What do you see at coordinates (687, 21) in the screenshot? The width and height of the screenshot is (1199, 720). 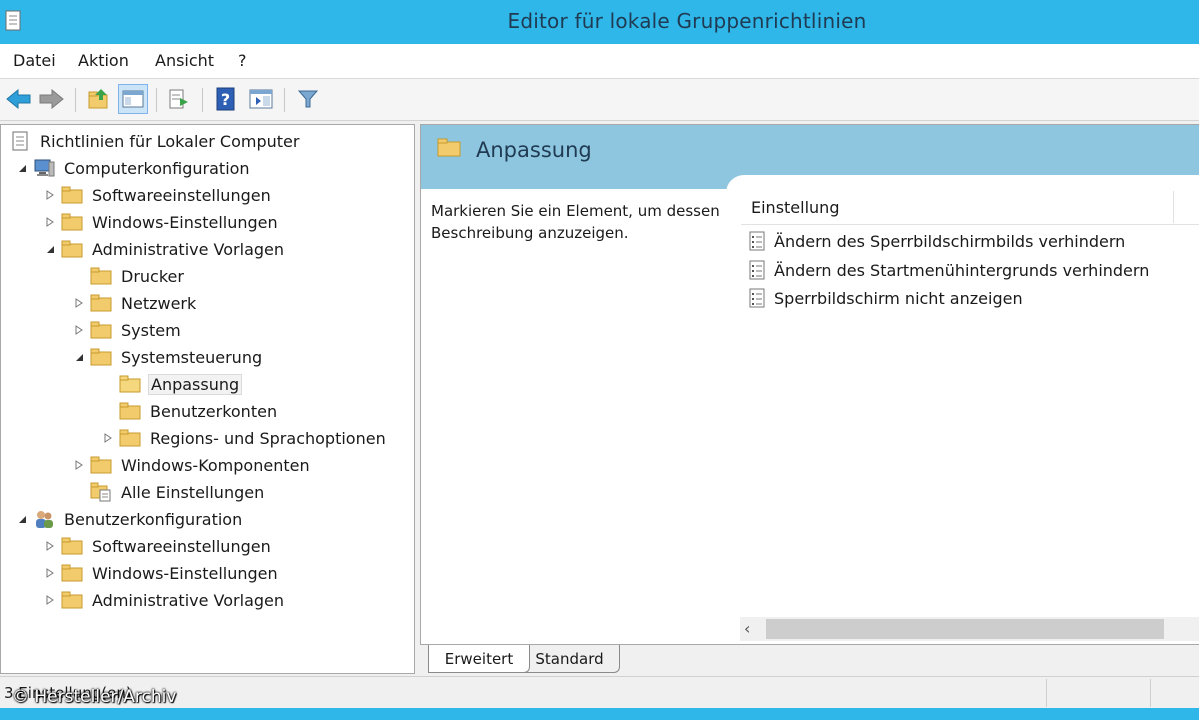 I see `window-title: Editor für lokale Gruppenrichtlinien` at bounding box center [687, 21].